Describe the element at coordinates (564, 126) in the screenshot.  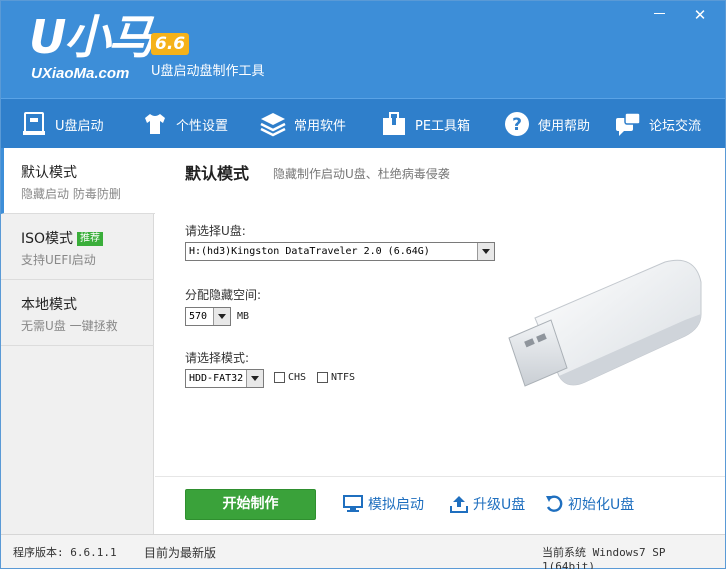
I see `toolbar-label: 使用帮助` at that location.